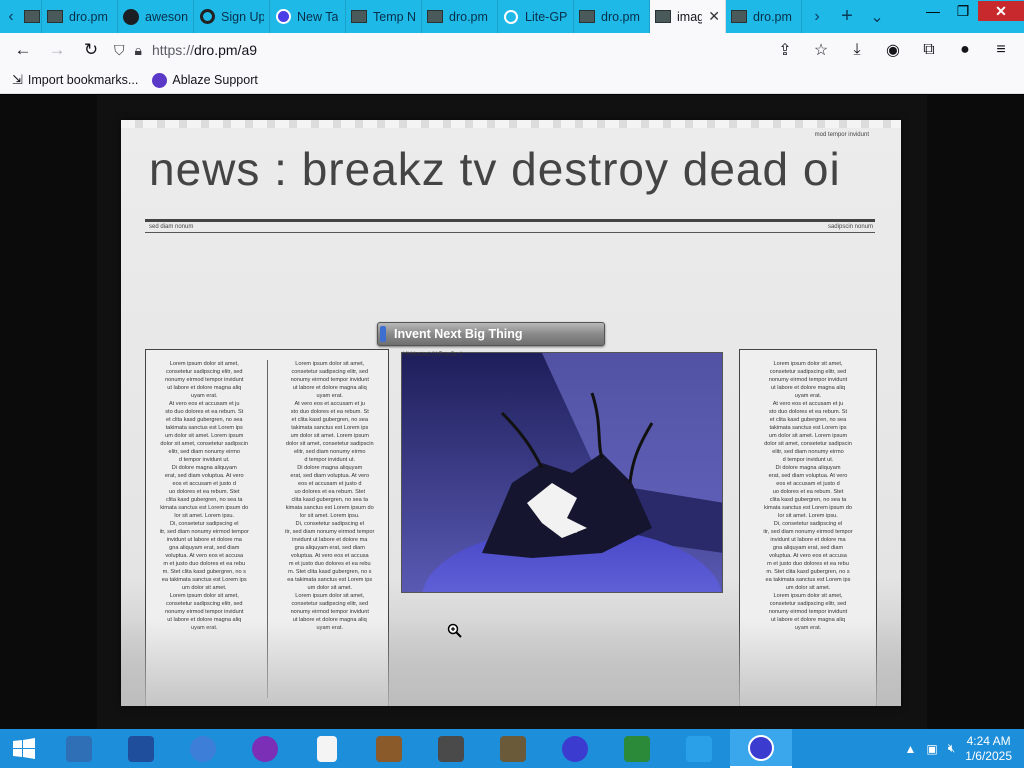  What do you see at coordinates (761, 748) in the screenshot?
I see `ablaze-browser-icon` at bounding box center [761, 748].